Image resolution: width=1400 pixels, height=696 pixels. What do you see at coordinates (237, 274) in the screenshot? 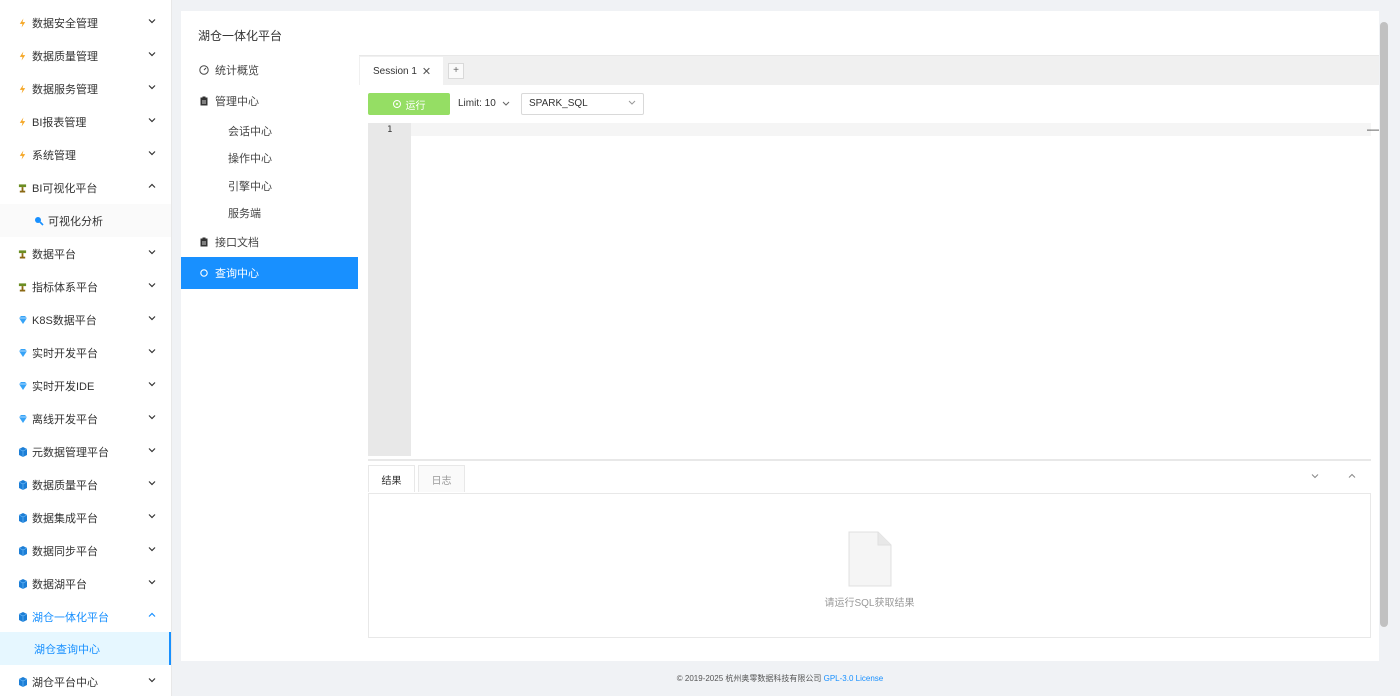
I see `menu-item-label: 查询中心` at bounding box center [237, 274].